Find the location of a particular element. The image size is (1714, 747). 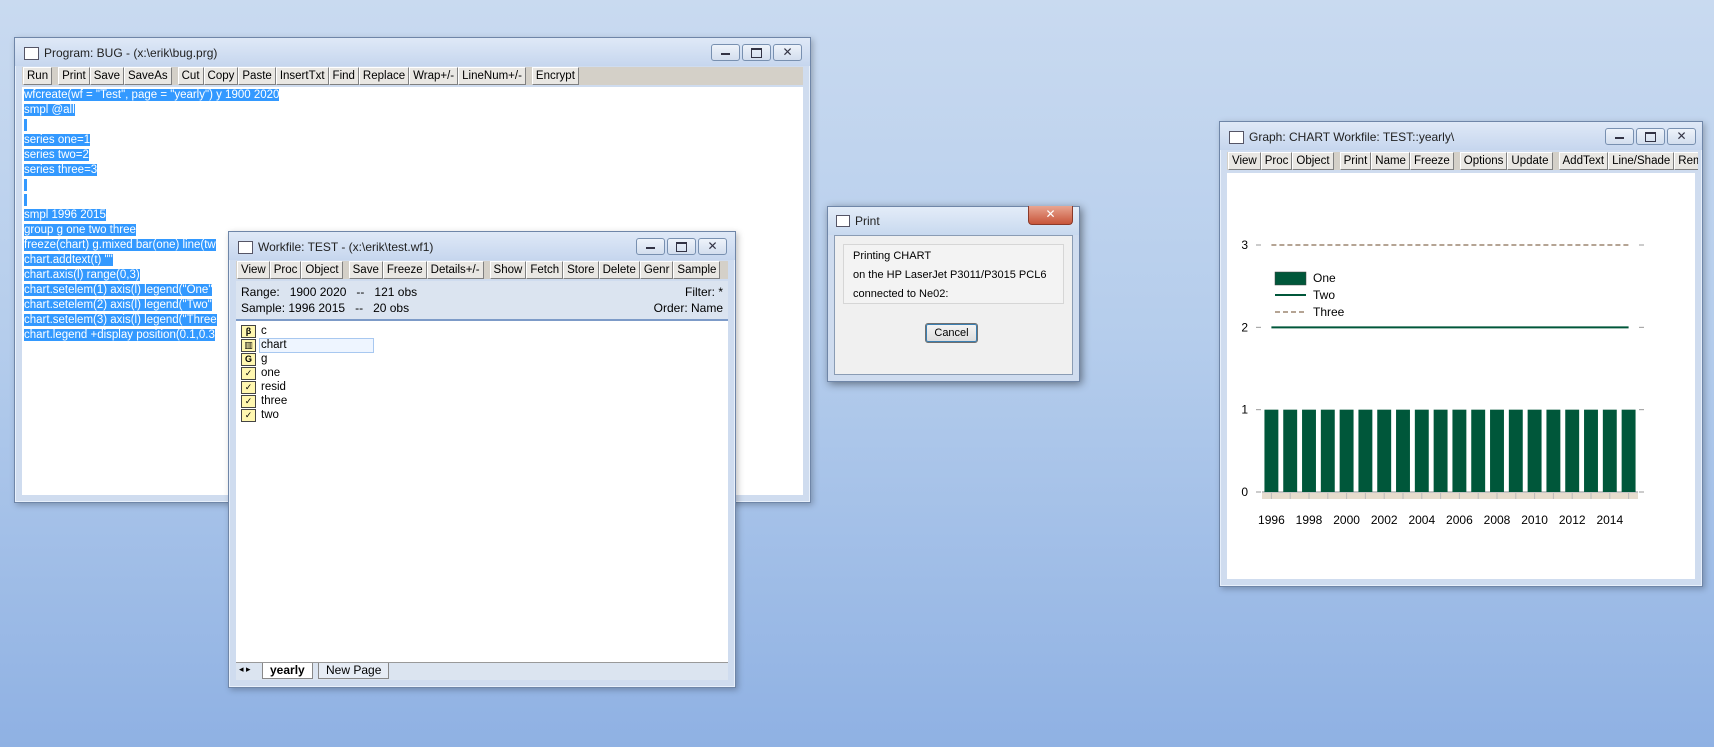

paste-button: Paste is located at coordinates (257, 76).